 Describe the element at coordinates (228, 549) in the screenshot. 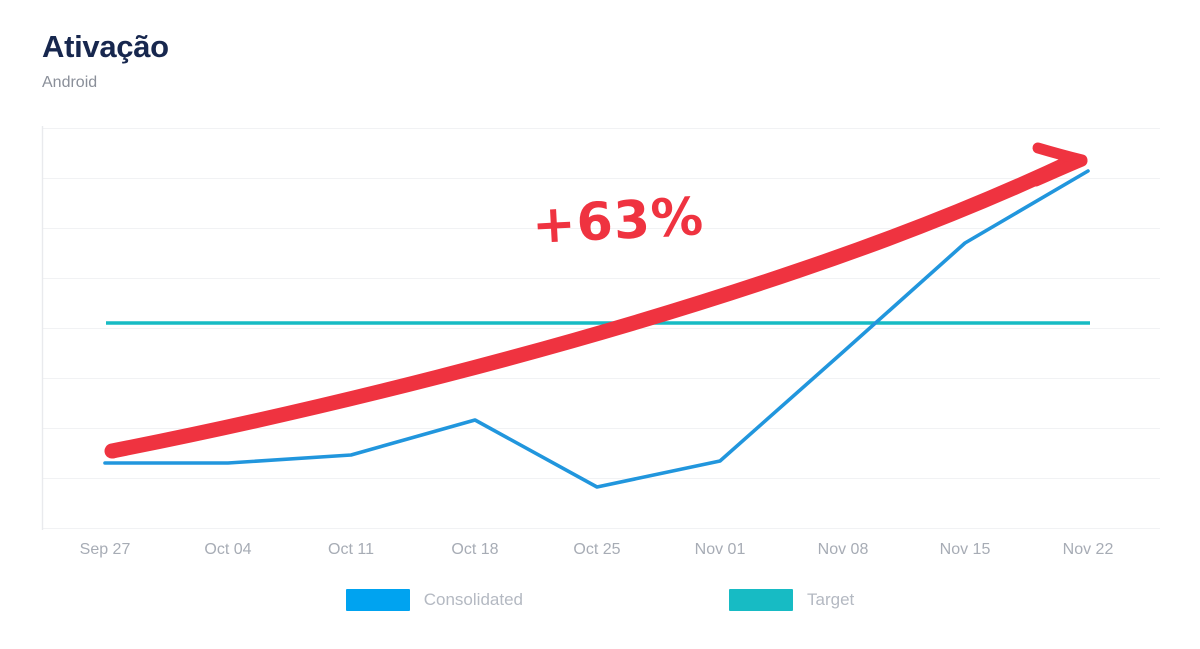

I see `x-tick-label: Oct 04` at that location.